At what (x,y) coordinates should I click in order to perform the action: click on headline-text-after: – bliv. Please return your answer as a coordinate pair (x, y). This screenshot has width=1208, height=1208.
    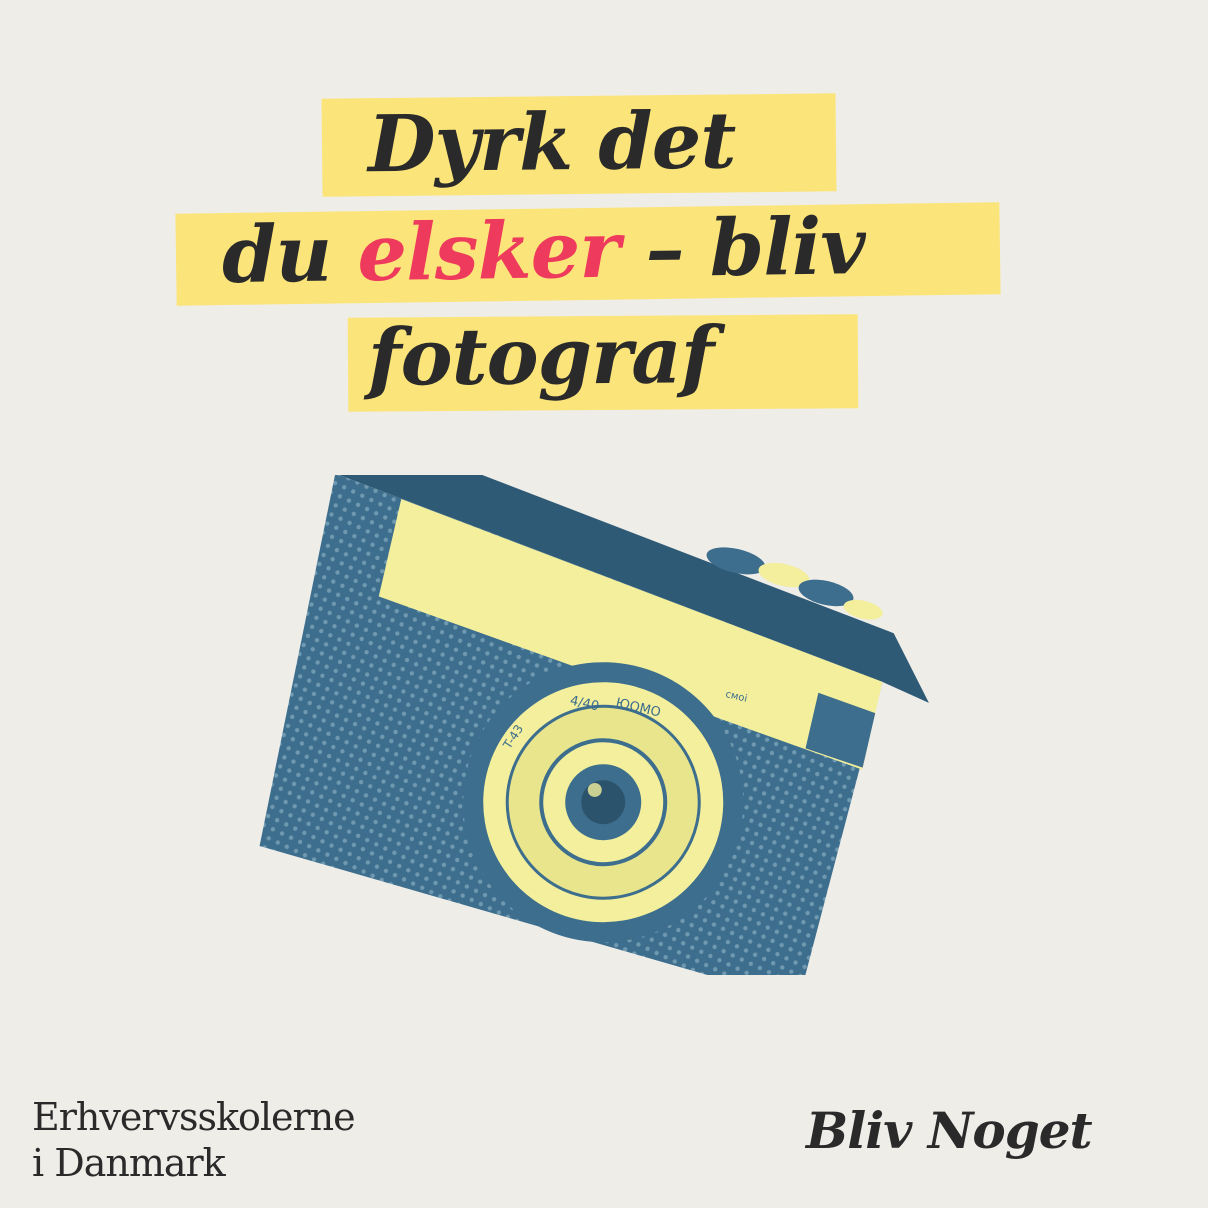
    Looking at the image, I should click on (742, 248).